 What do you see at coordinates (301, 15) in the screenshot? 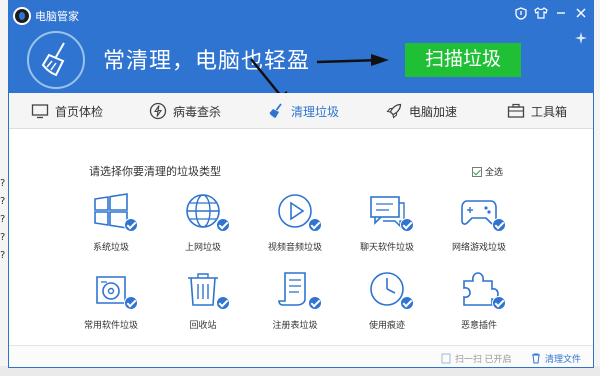
I see `title-bar: 电脑管家` at bounding box center [301, 15].